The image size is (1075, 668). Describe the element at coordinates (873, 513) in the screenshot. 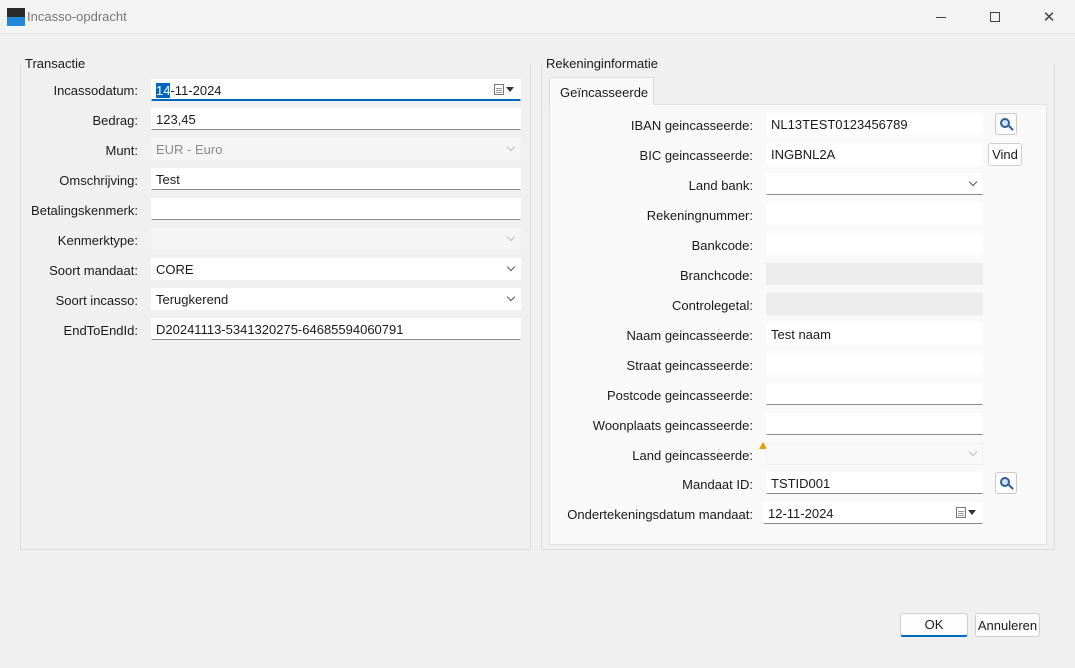

I see `ondertekeningsdatum-datepicker: 12-11-2024` at that location.